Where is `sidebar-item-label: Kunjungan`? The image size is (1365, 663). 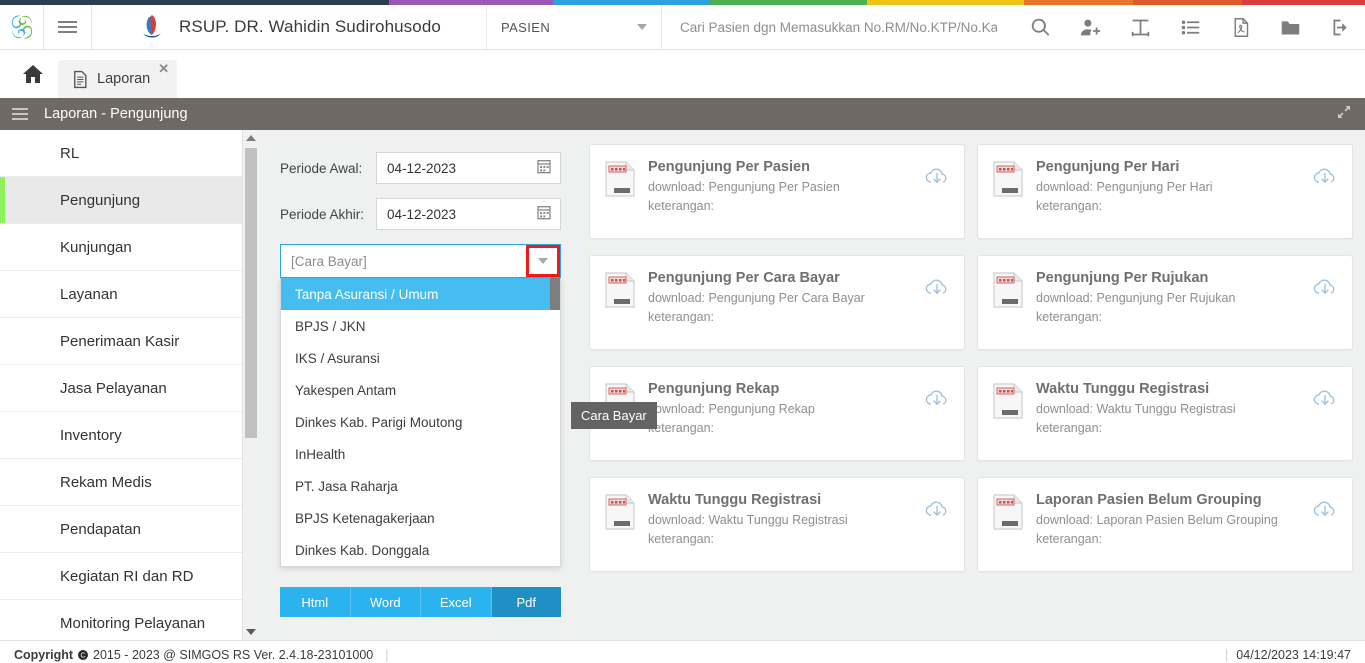
sidebar-item-label: Kunjungan is located at coordinates (96, 247).